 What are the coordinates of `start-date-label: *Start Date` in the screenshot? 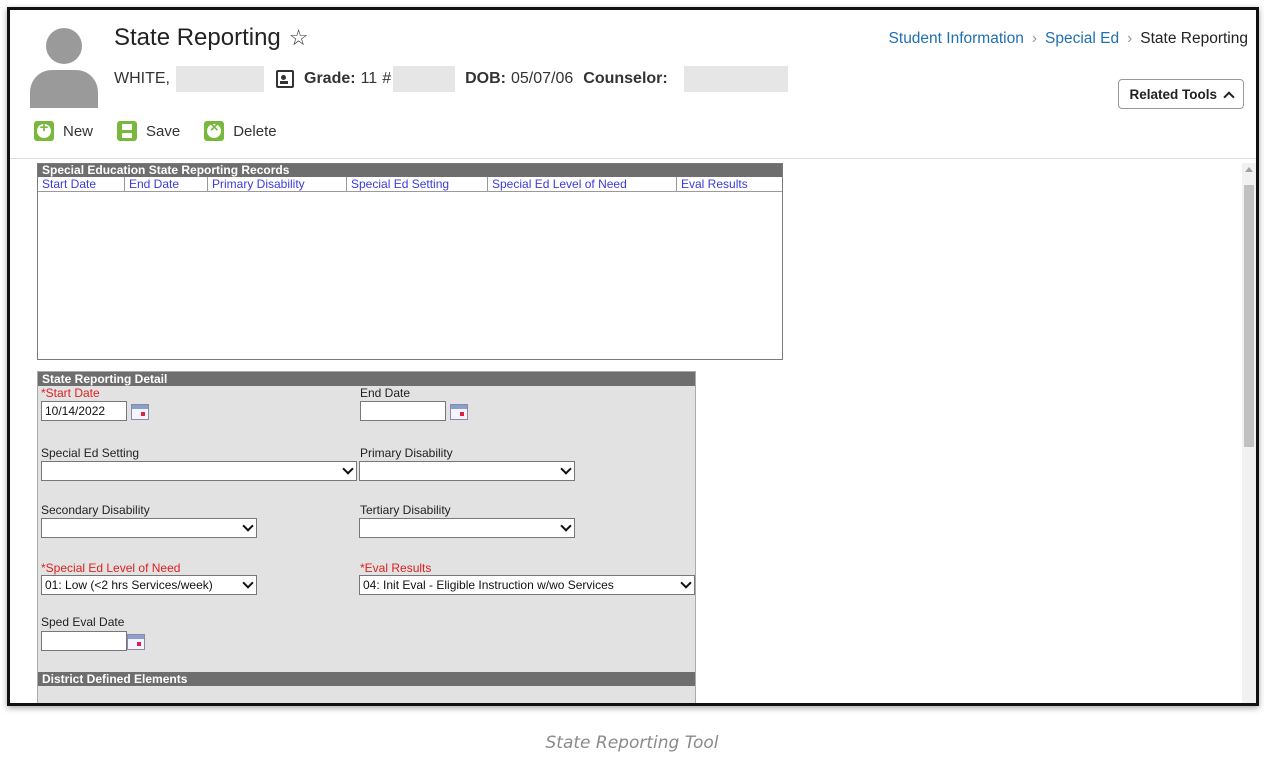 It's located at (70, 393).